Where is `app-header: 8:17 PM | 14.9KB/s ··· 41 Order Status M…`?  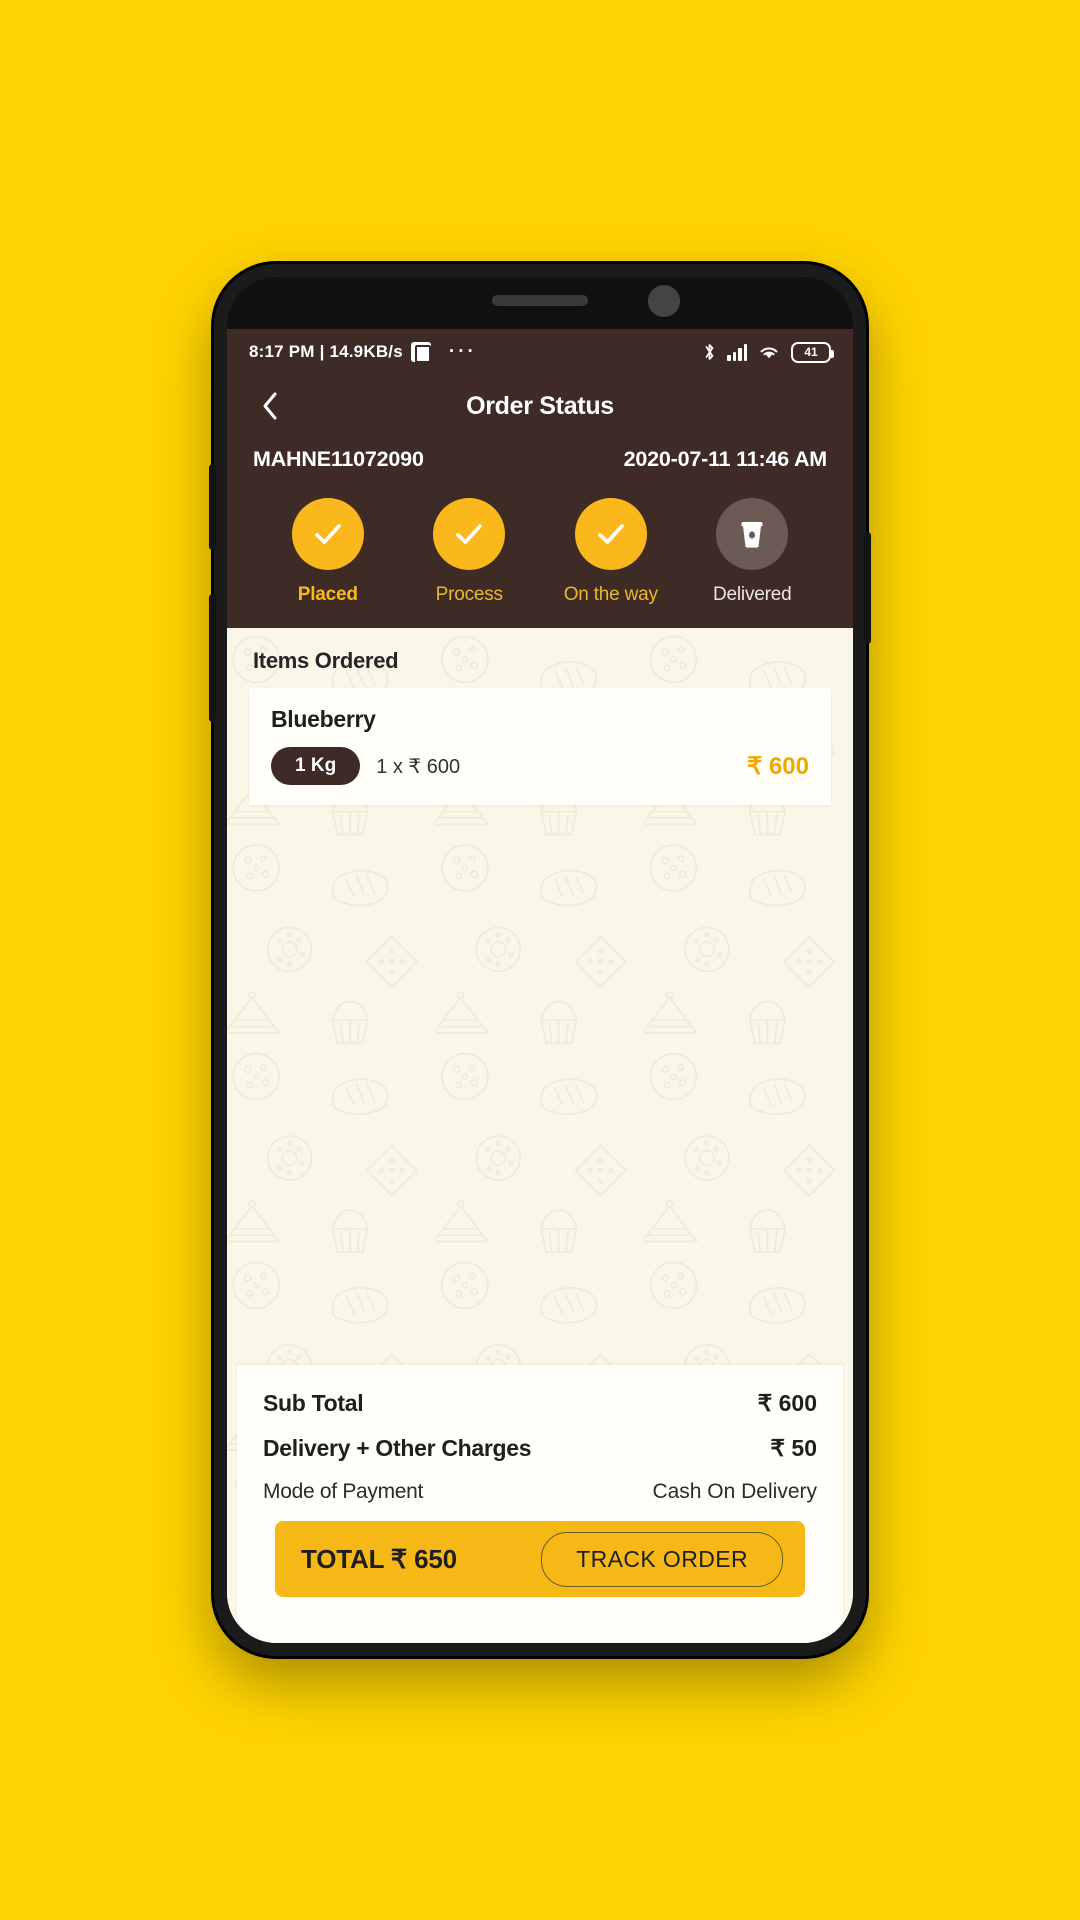 app-header: 8:17 PM | 14.9KB/s ··· 41 Order Status M… is located at coordinates (540, 478).